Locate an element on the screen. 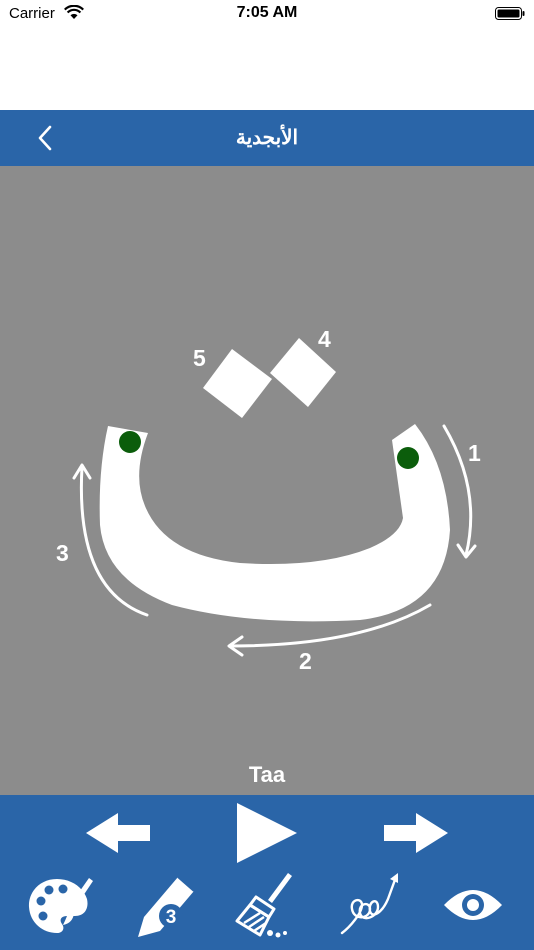  clock: 7:05 AM is located at coordinates (267, 12).